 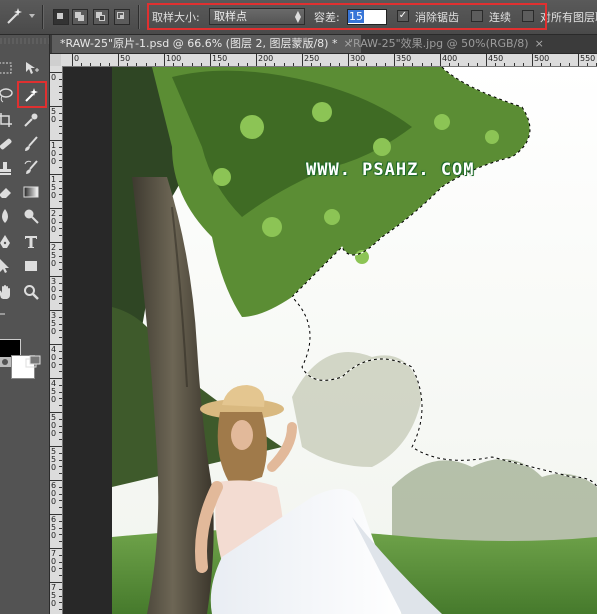 What do you see at coordinates (32, 94) in the screenshot?
I see `magic-wand-highlight-box` at bounding box center [32, 94].